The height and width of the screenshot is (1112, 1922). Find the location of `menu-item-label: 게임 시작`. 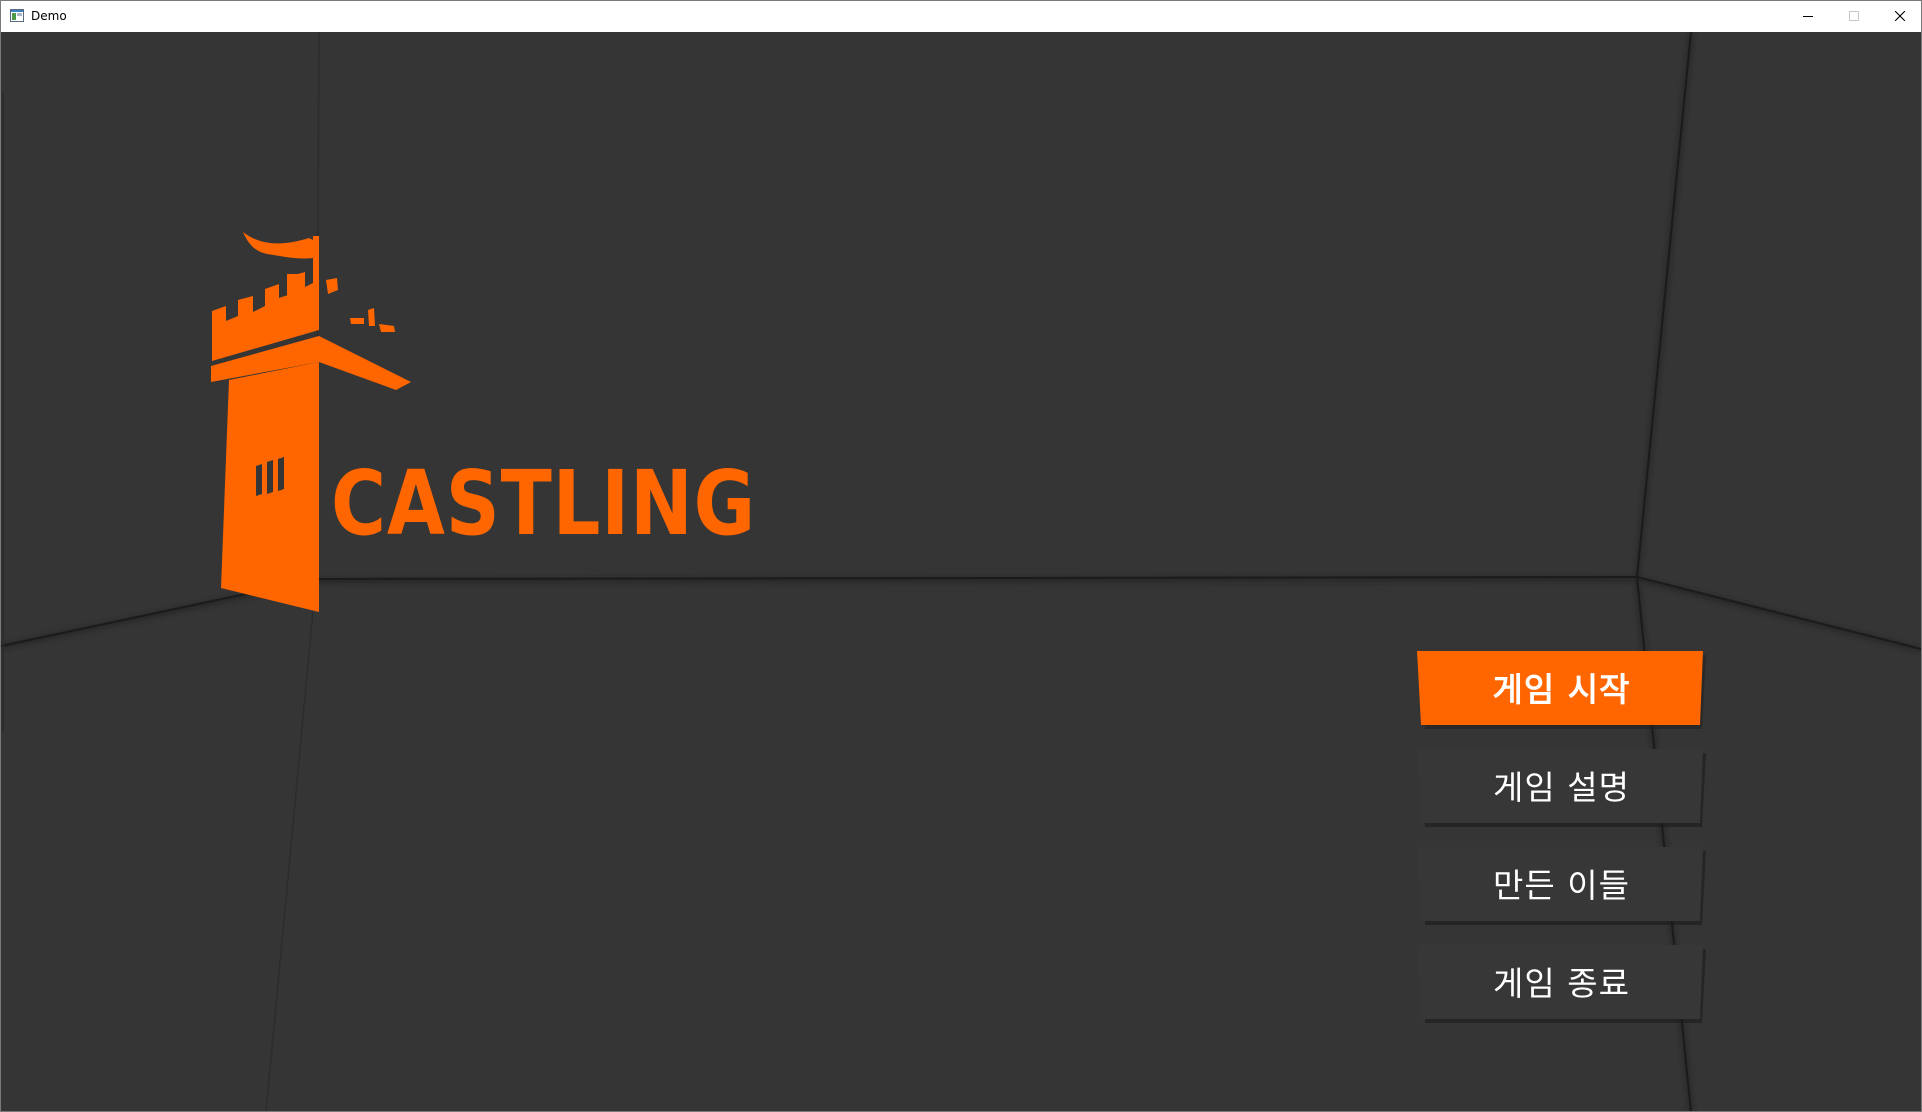

menu-item-label: 게임 시작 is located at coordinates (1561, 689).